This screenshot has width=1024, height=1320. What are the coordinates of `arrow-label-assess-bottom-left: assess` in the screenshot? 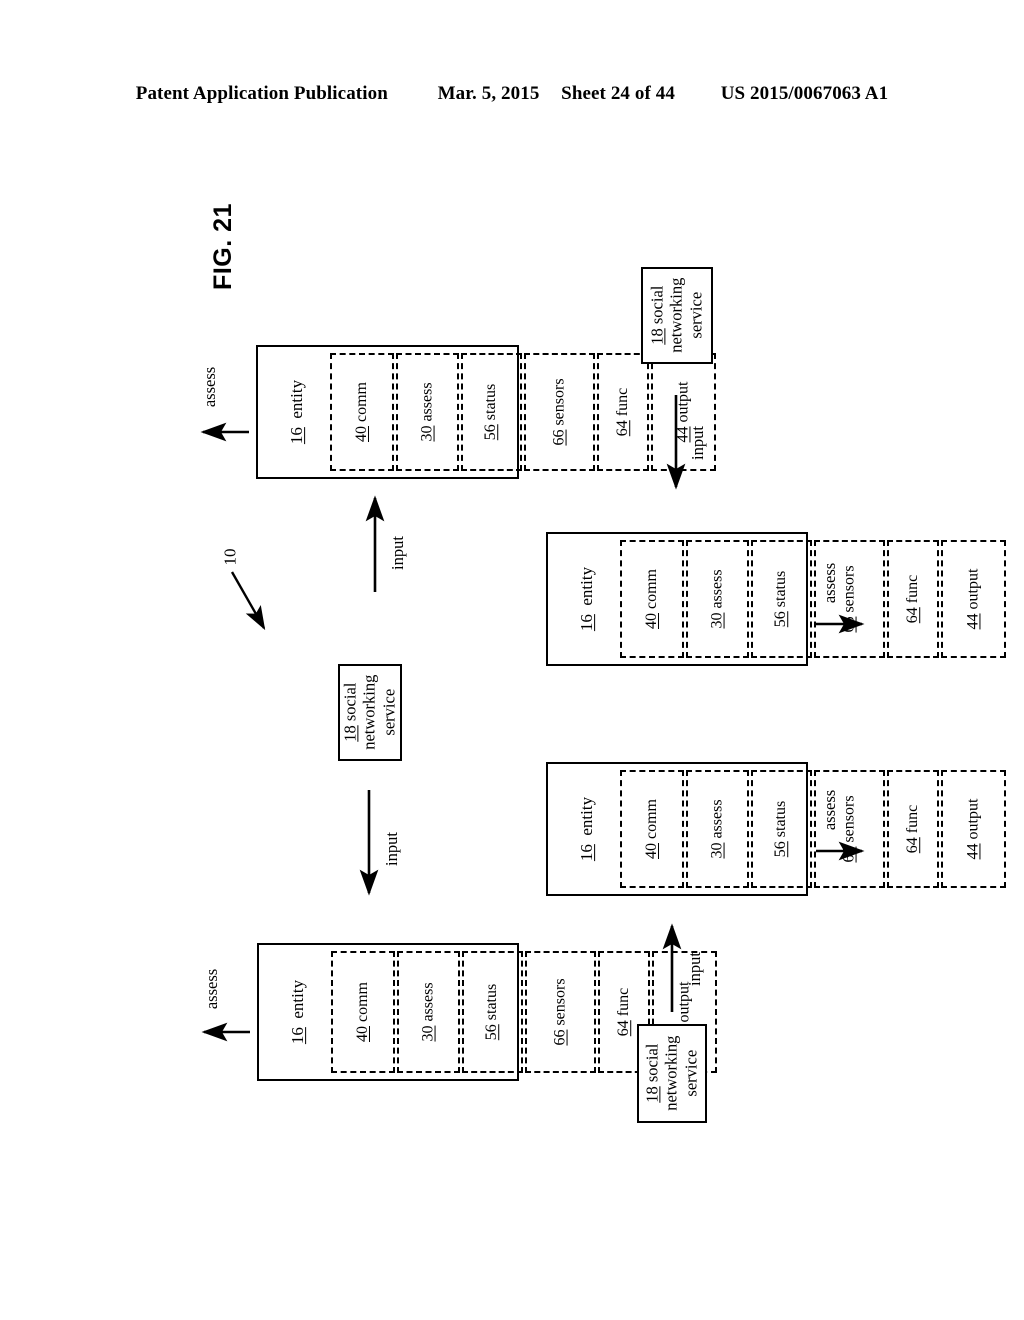 It's located at (211, 989).